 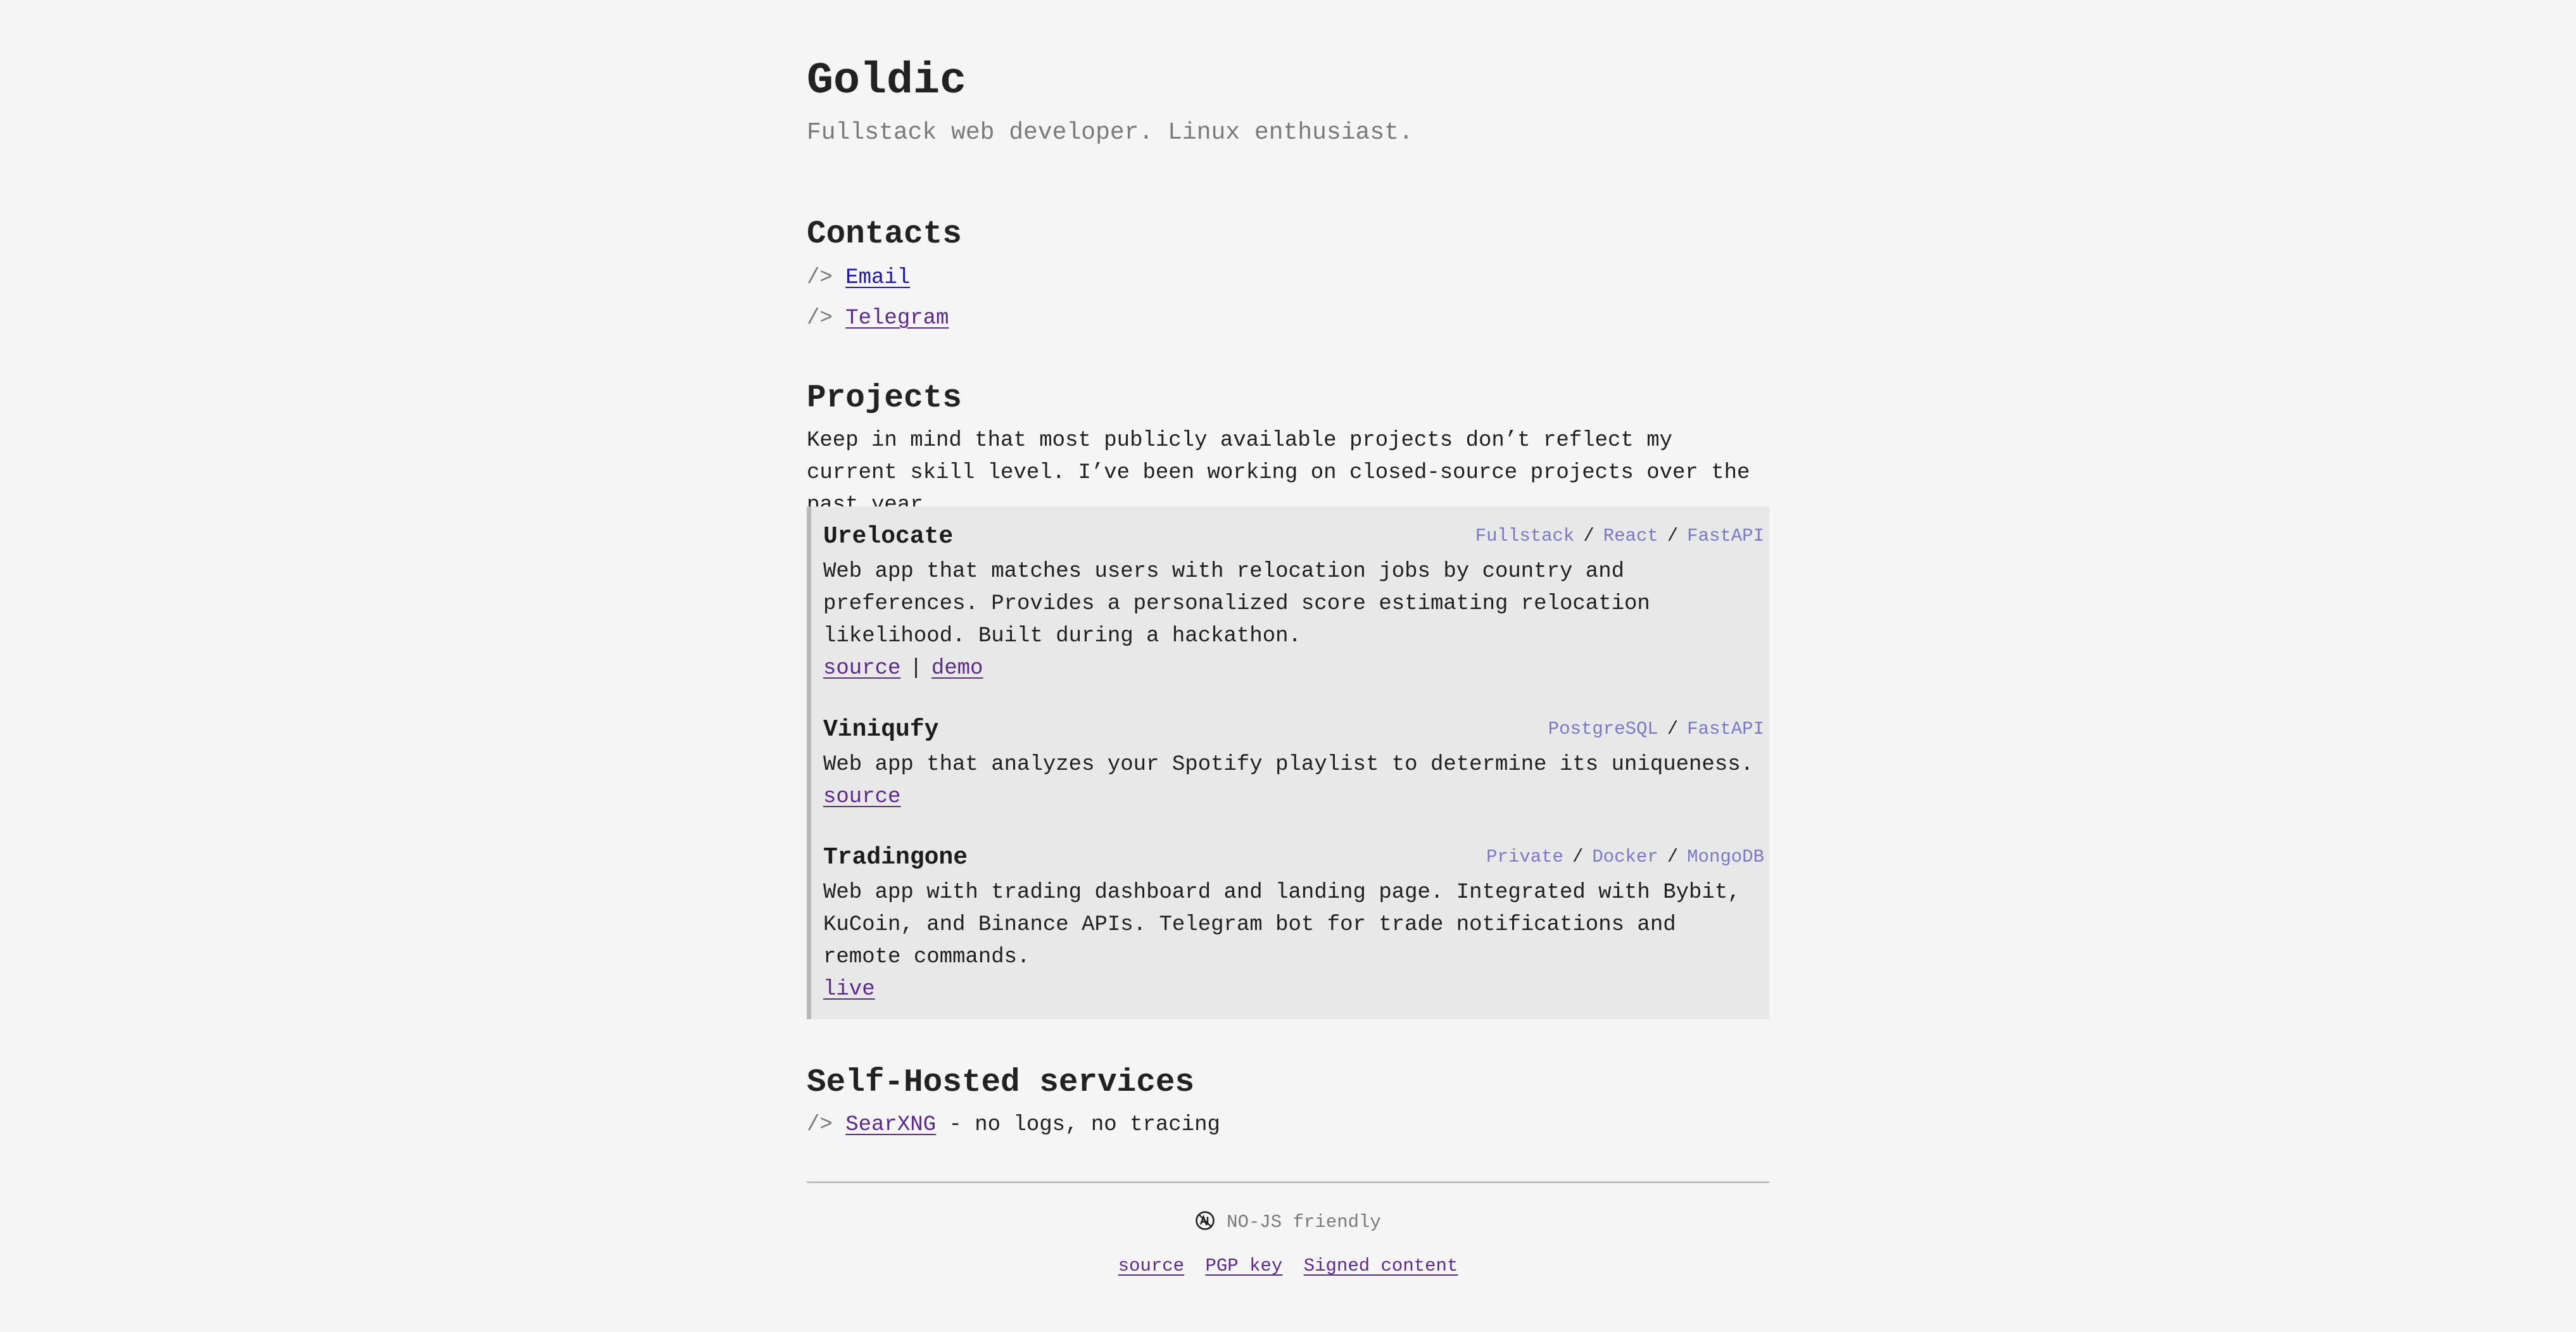 I want to click on tag: Fullstack, so click(x=1525, y=535).